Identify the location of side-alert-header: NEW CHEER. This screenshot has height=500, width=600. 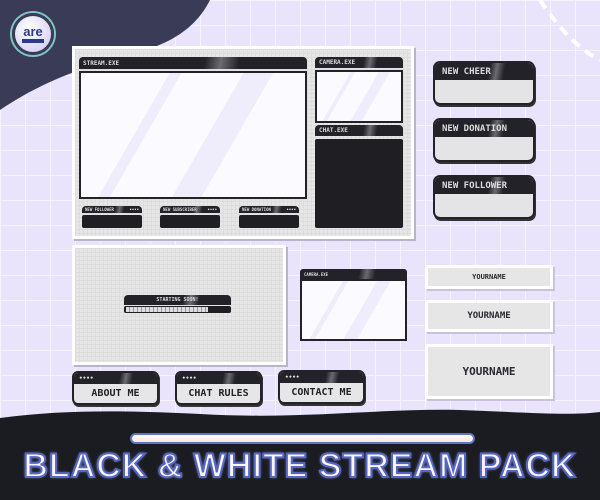
(484, 71).